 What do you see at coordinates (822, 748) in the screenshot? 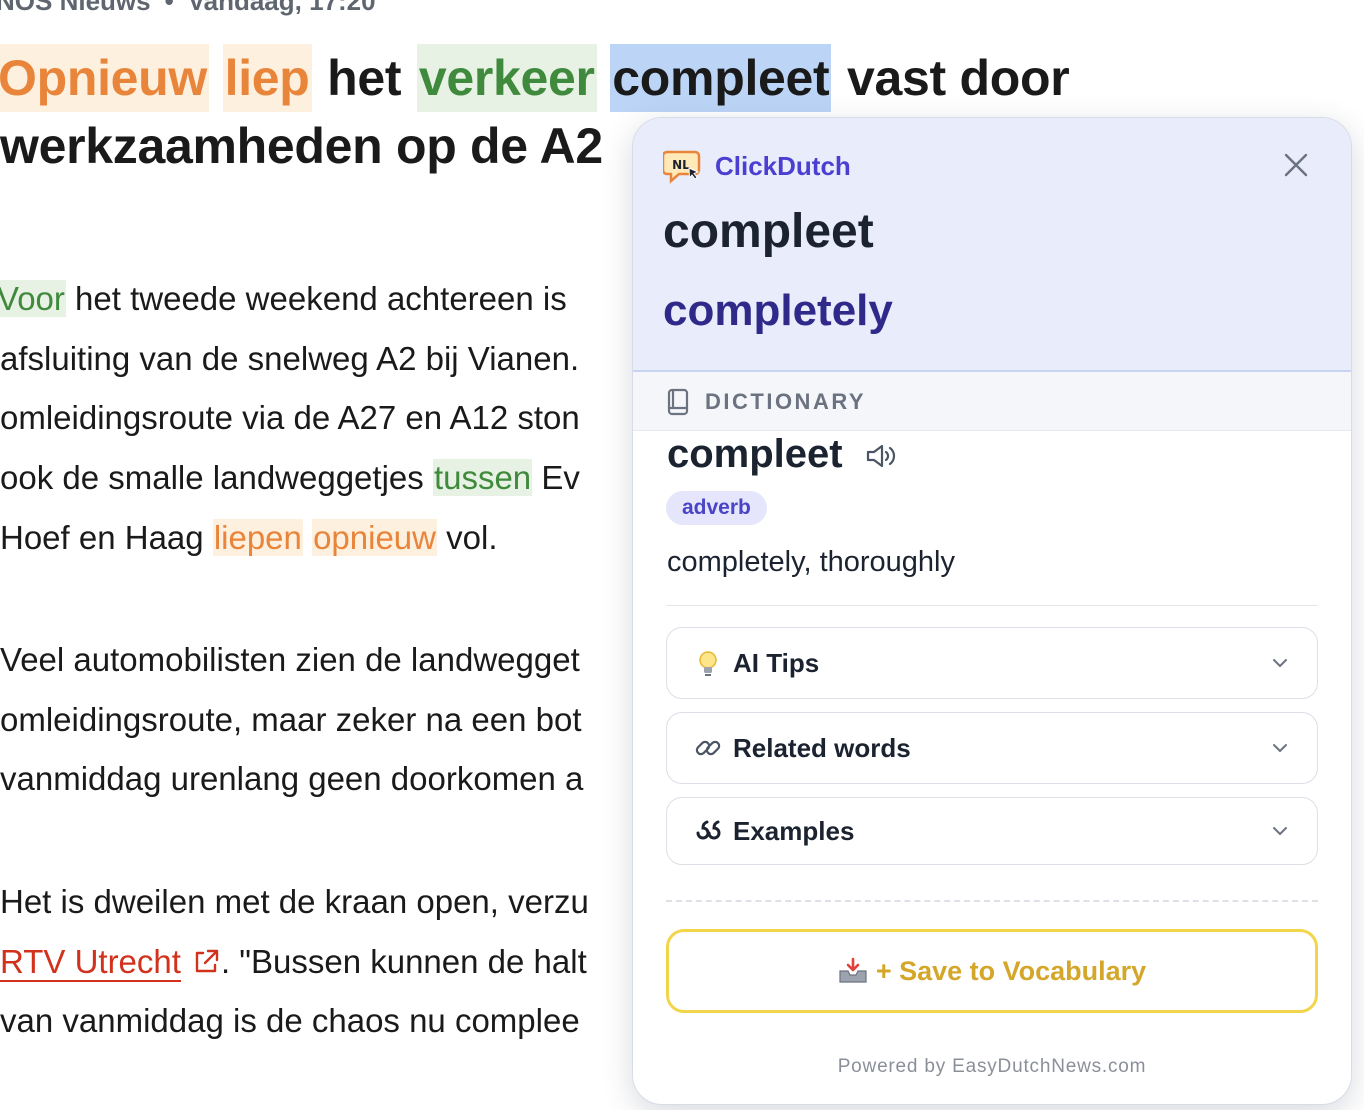
I see `related-words-label: Related words` at bounding box center [822, 748].